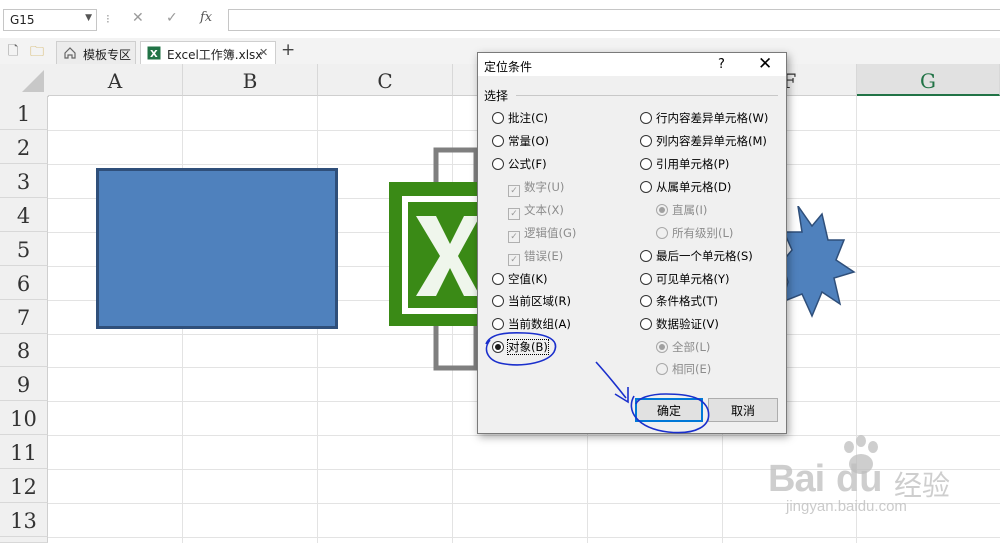 The height and width of the screenshot is (543, 1000). Describe the element at coordinates (544, 187) in the screenshot. I see `option-label: 数字(U)` at that location.